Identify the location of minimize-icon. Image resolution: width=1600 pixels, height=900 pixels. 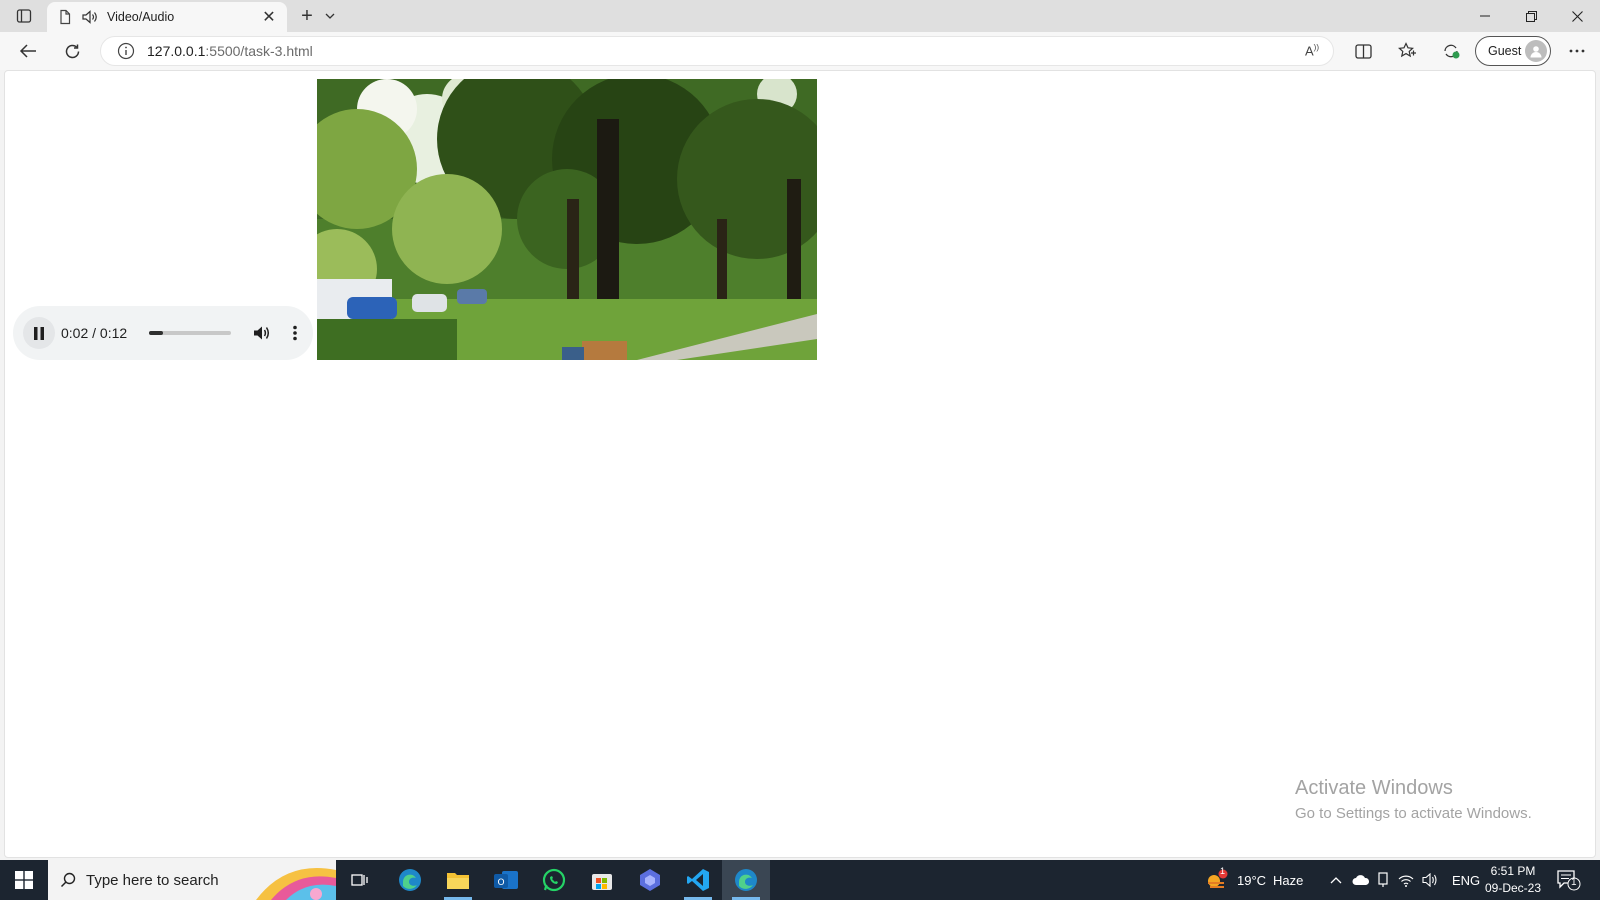
(1485, 16).